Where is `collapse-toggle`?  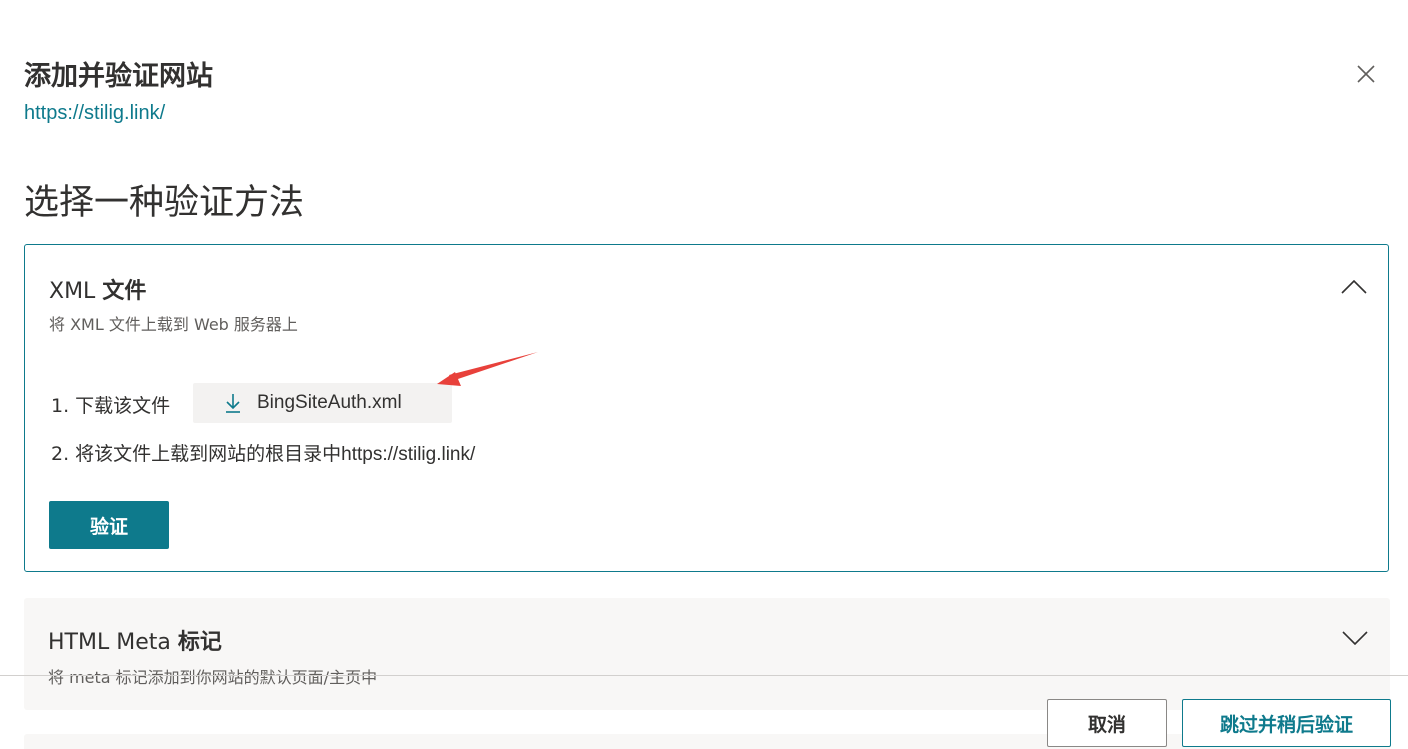
collapse-toggle is located at coordinates (1354, 287).